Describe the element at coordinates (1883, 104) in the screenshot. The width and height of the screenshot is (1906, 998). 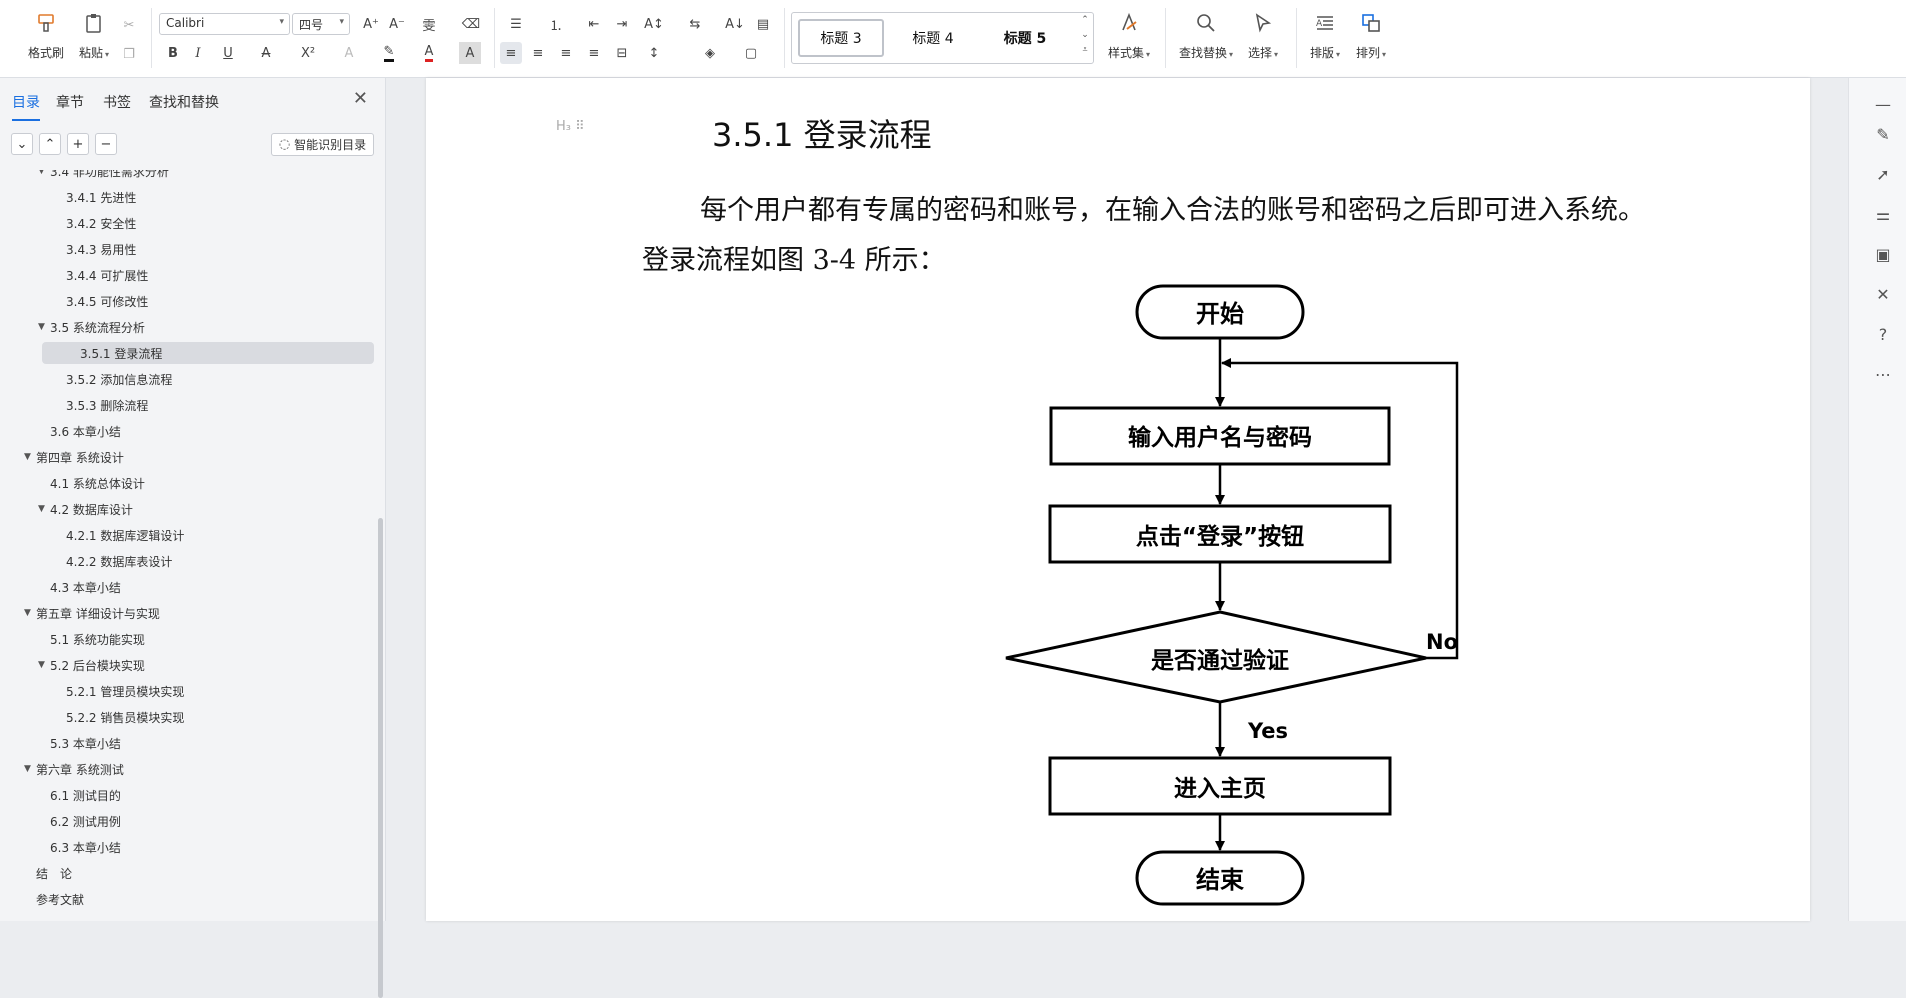
I see `minimize-icon: —` at that location.